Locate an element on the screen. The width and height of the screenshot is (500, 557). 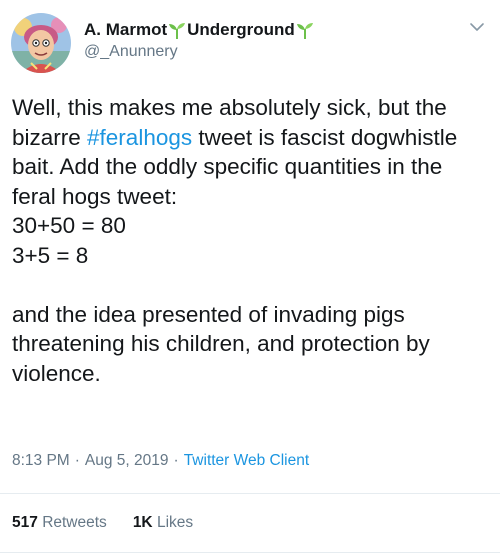
tweet-sum-2: 3+5 = 8 is located at coordinates (50, 255).